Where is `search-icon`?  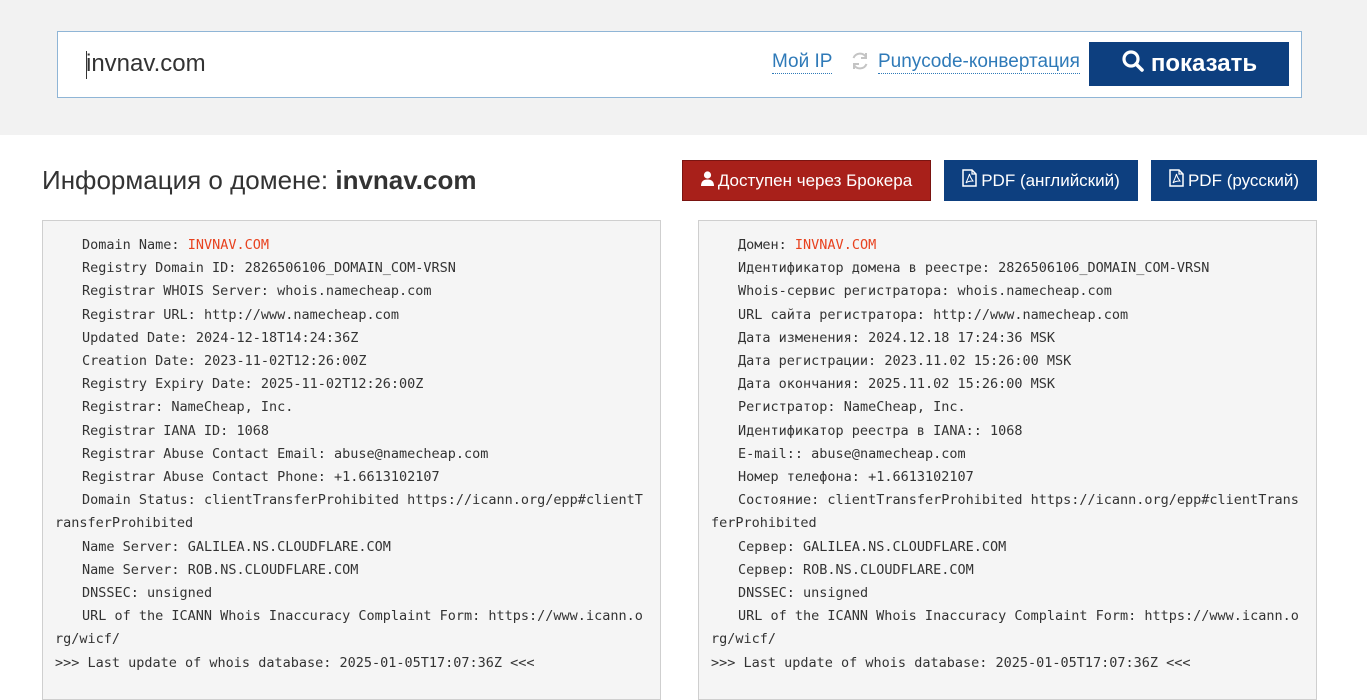
search-icon is located at coordinates (1133, 64).